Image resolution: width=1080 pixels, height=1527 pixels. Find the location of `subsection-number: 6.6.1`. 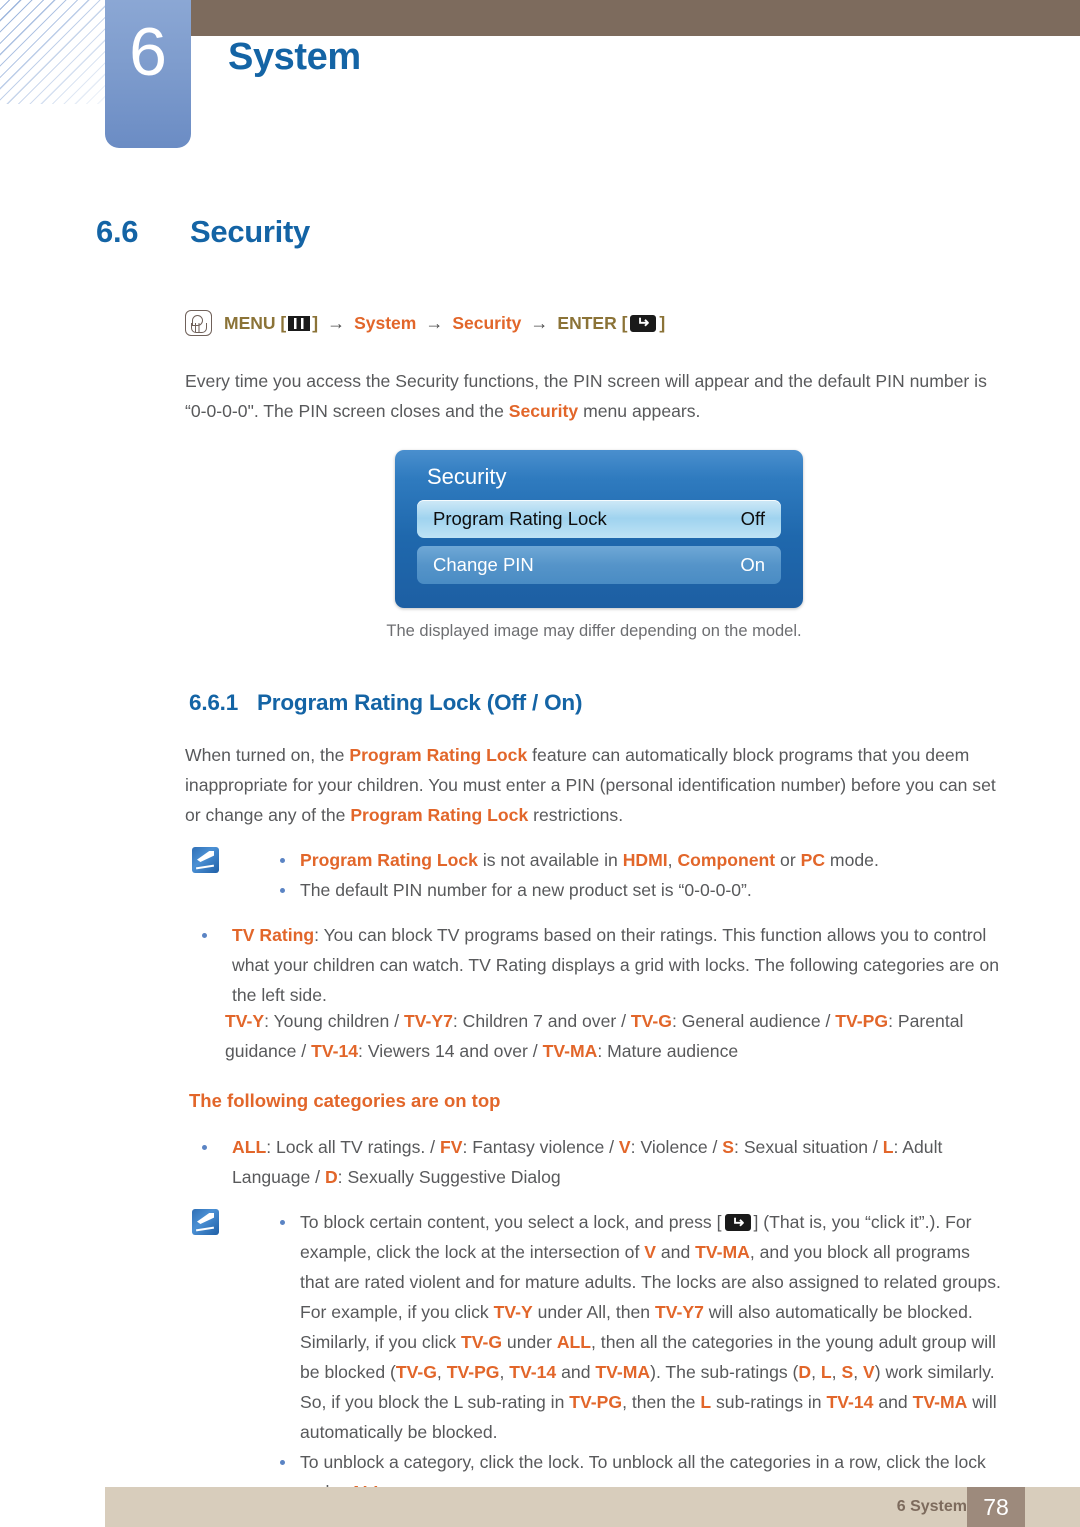

subsection-number: 6.6.1 is located at coordinates (214, 702).